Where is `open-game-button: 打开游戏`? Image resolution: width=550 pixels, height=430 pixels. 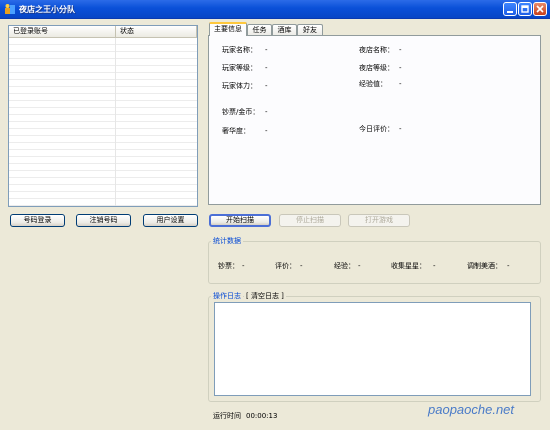
open-game-button: 打开游戏 is located at coordinates (379, 220).